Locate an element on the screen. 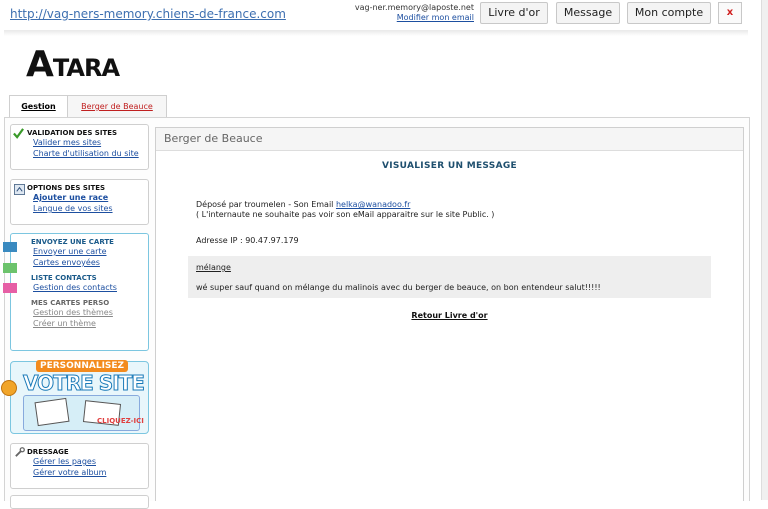 The width and height of the screenshot is (768, 509). valider-sites-link: Valider mes sites is located at coordinates (90, 142).